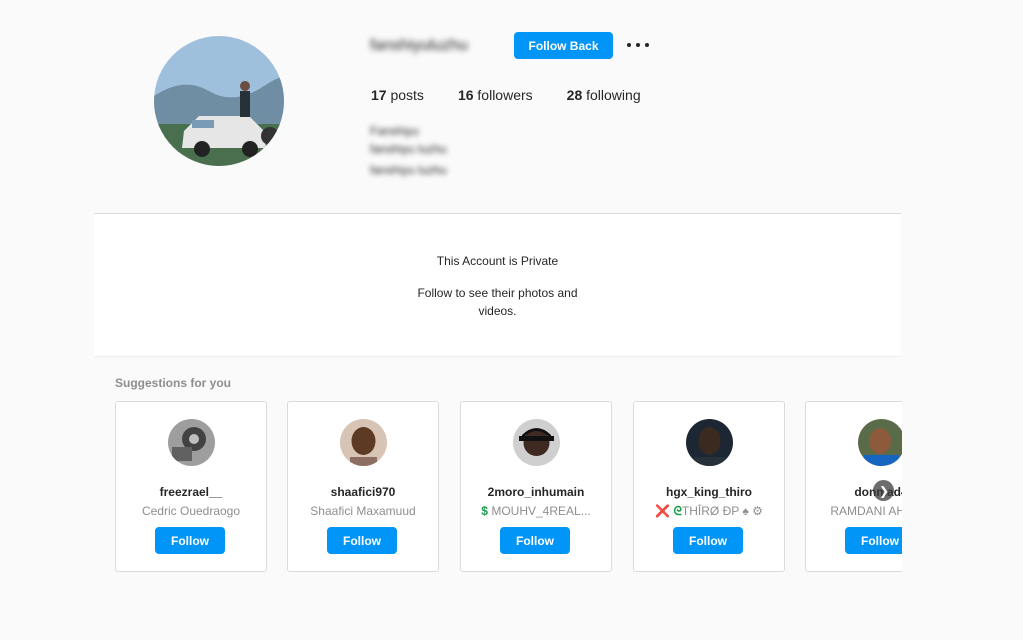 This screenshot has height=640, width=1023. Describe the element at coordinates (394, 131) in the screenshot. I see `bio-line-1: Fanshiyu` at that location.